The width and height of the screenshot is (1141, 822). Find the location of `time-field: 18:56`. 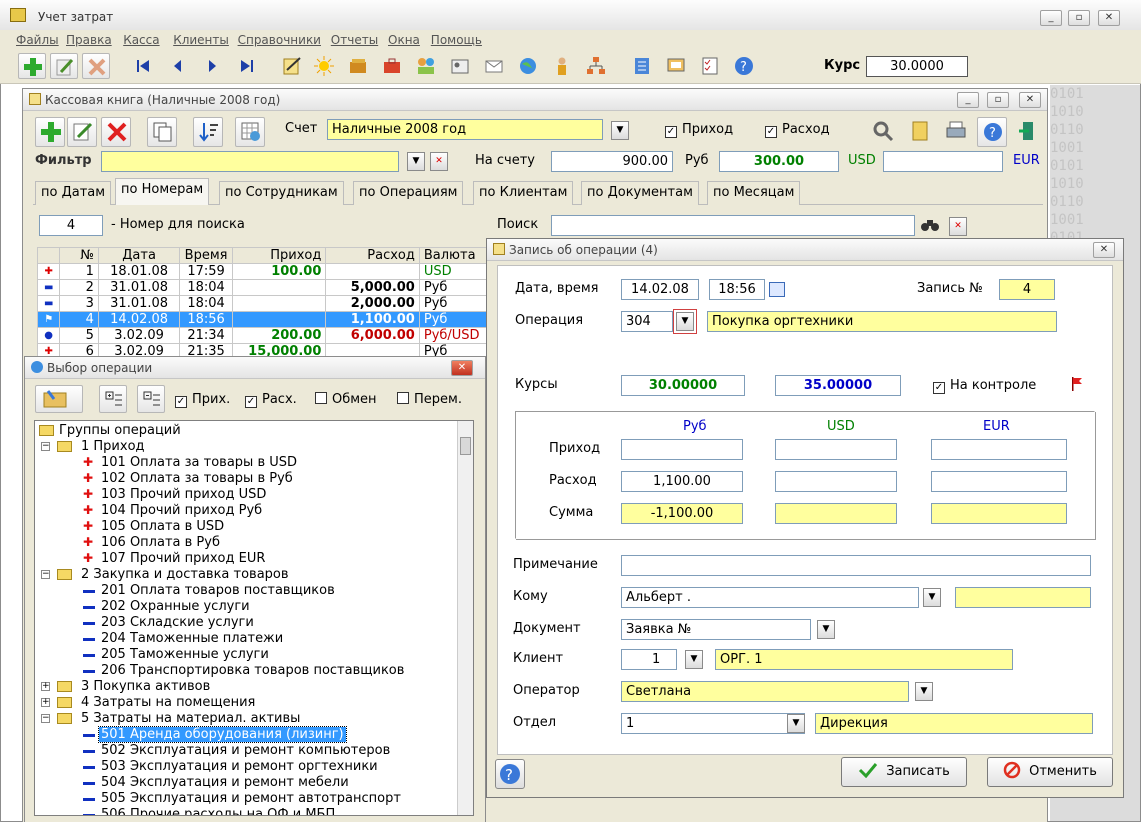

time-field: 18:56 is located at coordinates (737, 289).